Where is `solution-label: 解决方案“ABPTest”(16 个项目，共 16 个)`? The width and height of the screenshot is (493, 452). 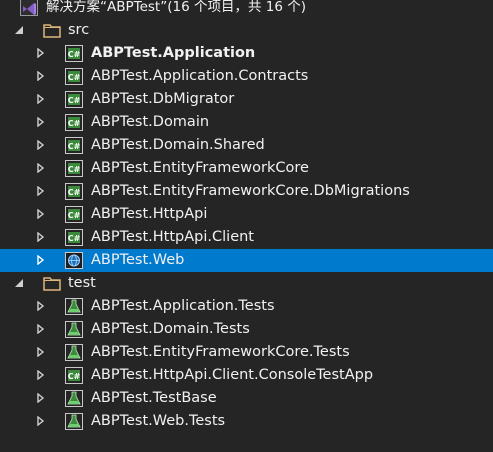 solution-label: 解决方案“ABPTest”(16 个项目，共 16 个) is located at coordinates (176, 7).